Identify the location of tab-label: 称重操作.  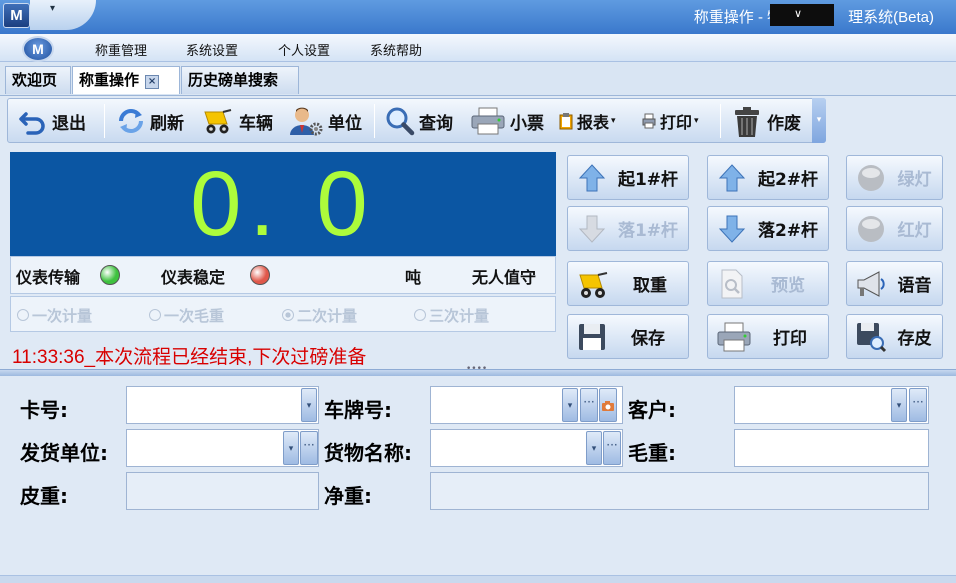
(109, 80).